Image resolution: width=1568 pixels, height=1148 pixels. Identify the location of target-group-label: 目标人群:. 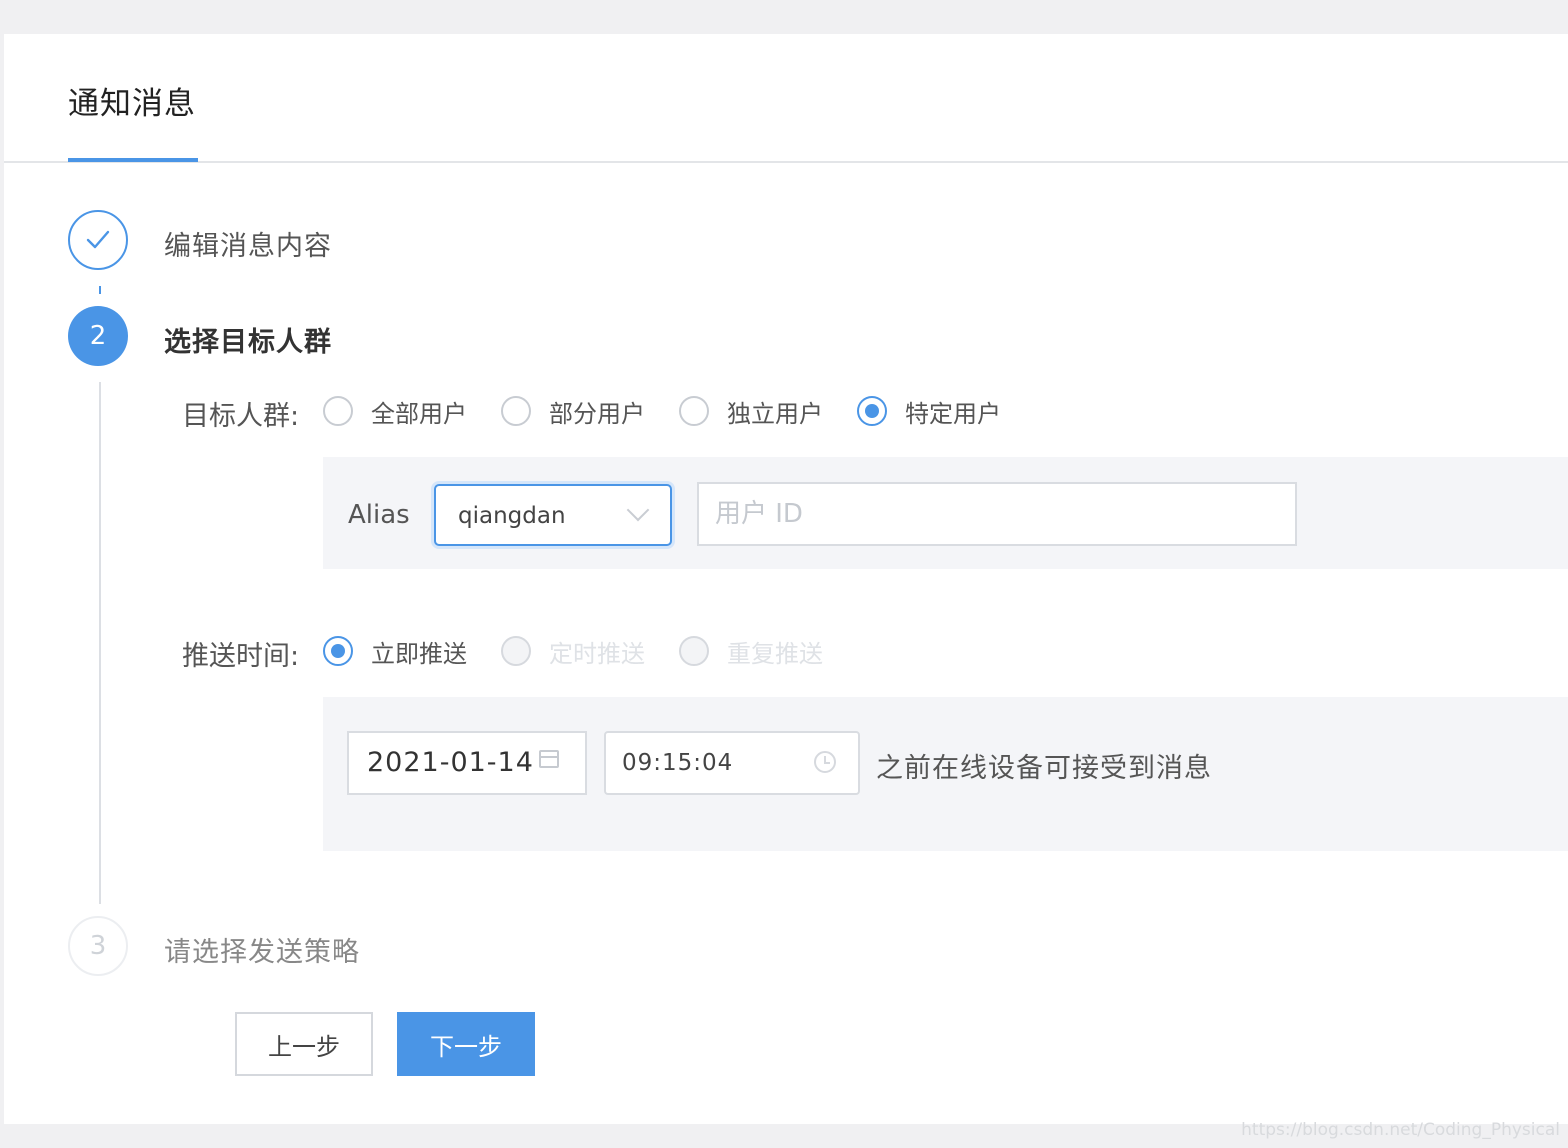
(241, 416).